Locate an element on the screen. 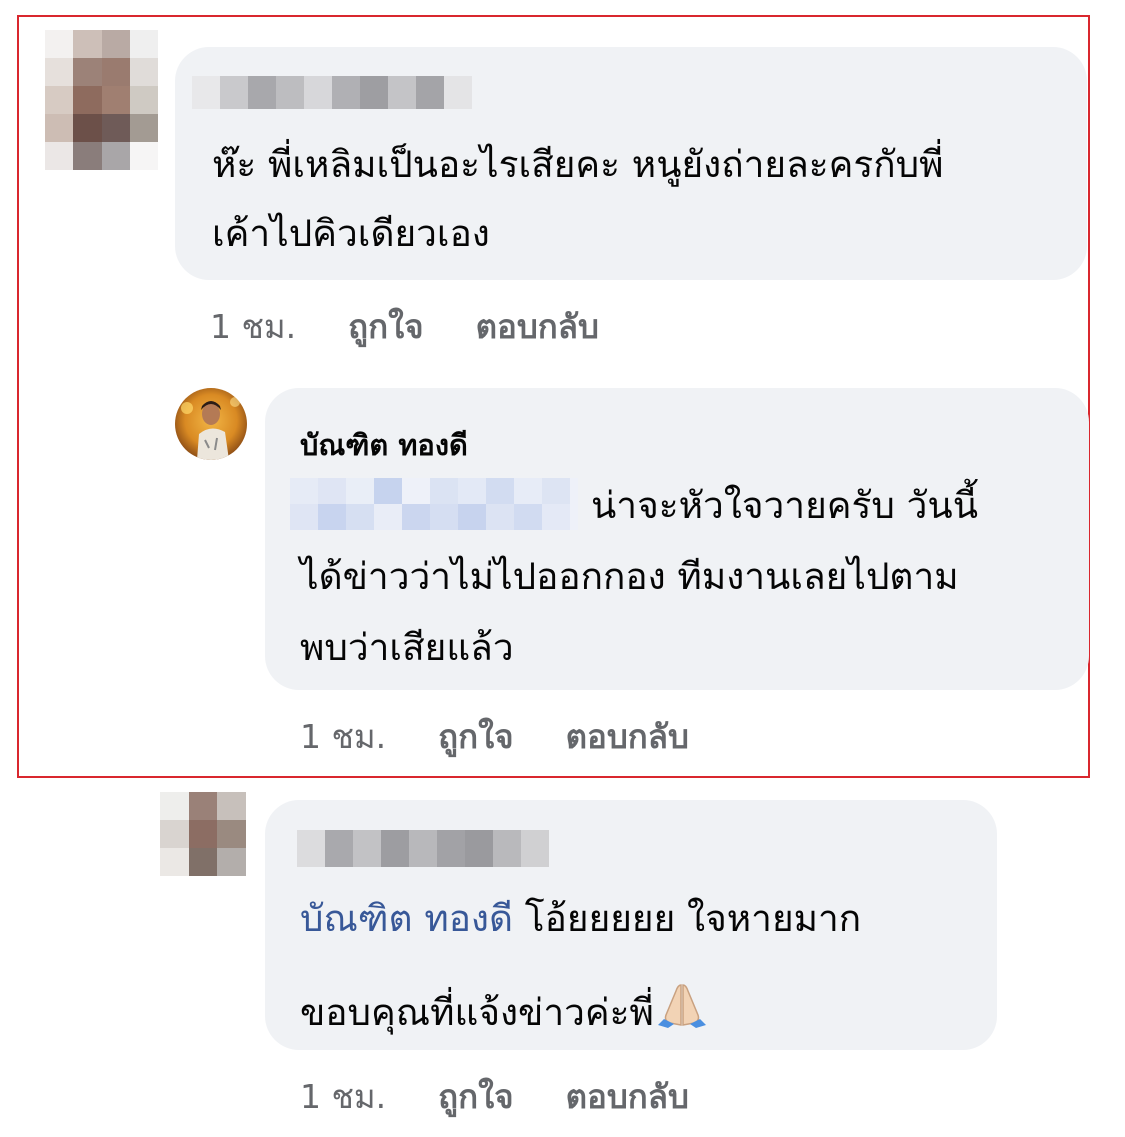  author-name: บัณฑิต ทองดี is located at coordinates (384, 445).